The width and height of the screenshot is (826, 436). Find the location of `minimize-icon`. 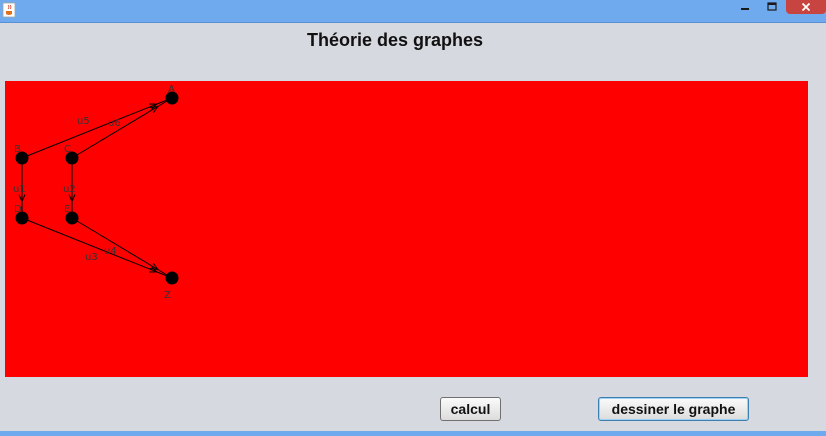

minimize-icon is located at coordinates (745, 8).